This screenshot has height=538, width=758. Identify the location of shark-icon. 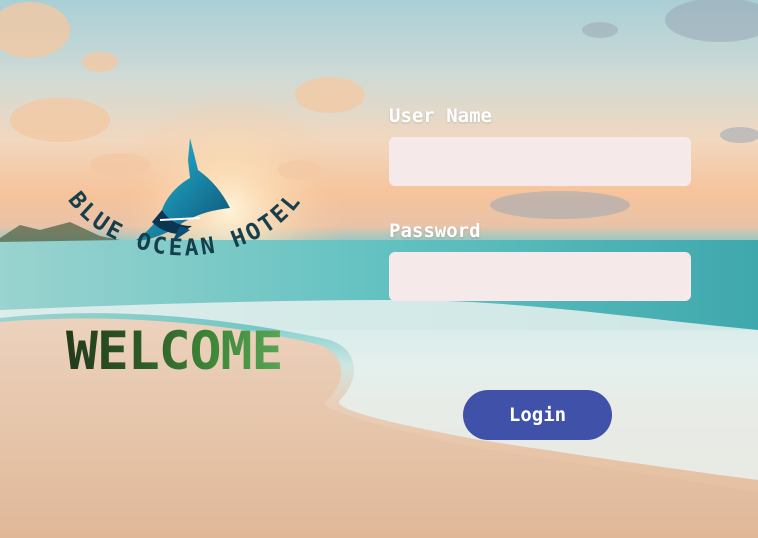
(183, 190).